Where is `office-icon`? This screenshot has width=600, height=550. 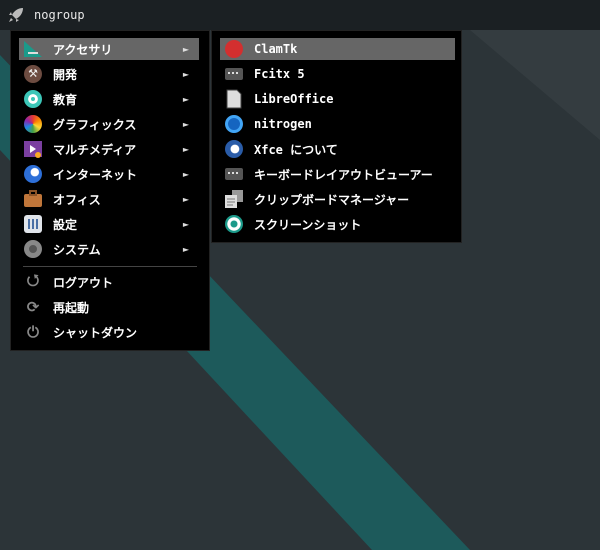 office-icon is located at coordinates (33, 199).